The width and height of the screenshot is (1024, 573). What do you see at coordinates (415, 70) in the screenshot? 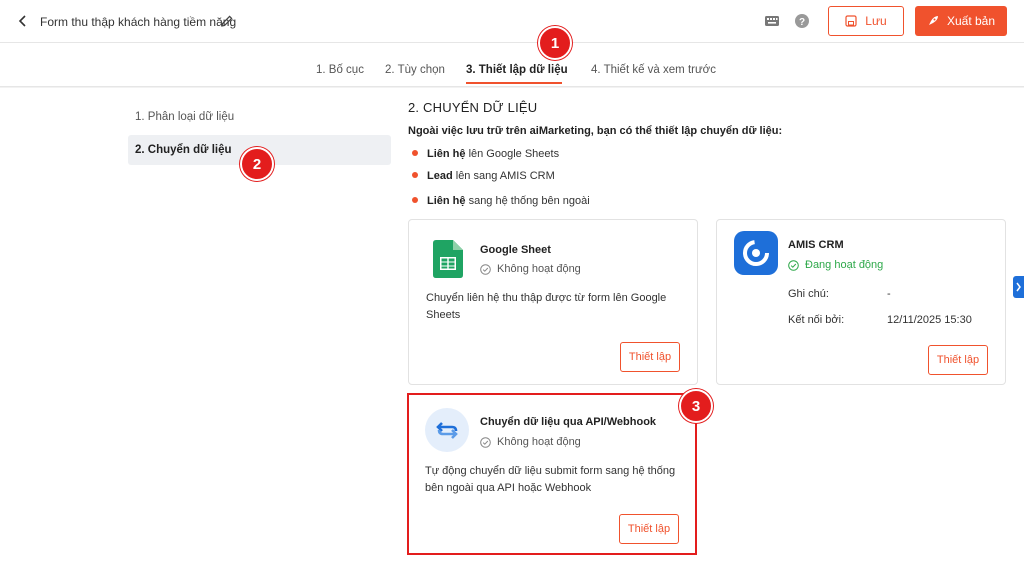
I see `tab-options: 2. Tùy chọn` at bounding box center [415, 70].